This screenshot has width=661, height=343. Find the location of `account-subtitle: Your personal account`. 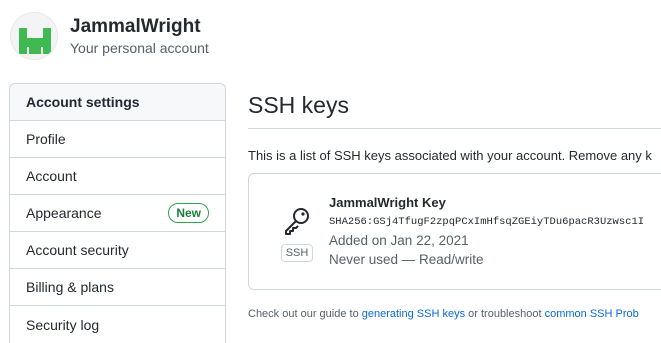

account-subtitle: Your personal account is located at coordinates (139, 47).